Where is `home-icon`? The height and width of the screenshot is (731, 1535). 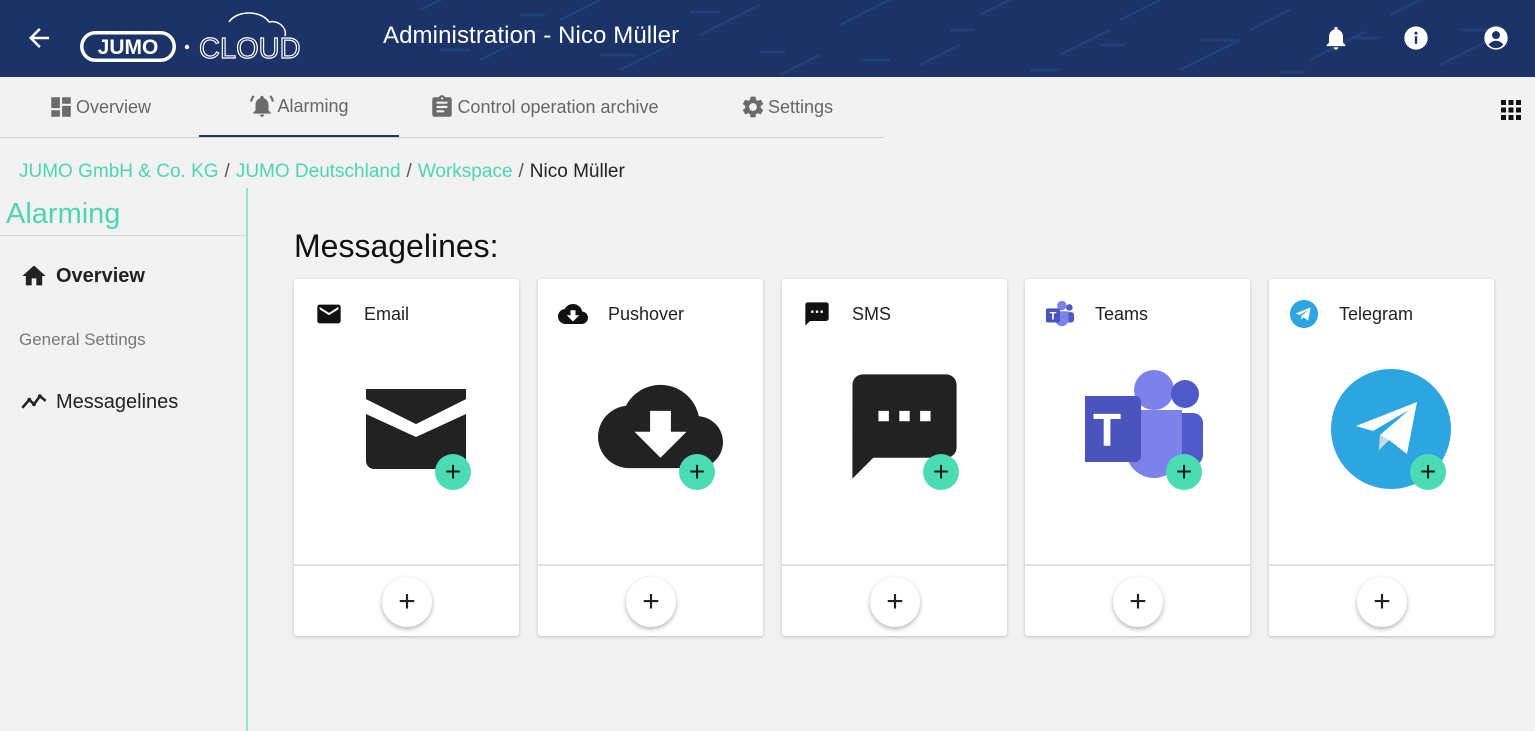
home-icon is located at coordinates (34, 275).